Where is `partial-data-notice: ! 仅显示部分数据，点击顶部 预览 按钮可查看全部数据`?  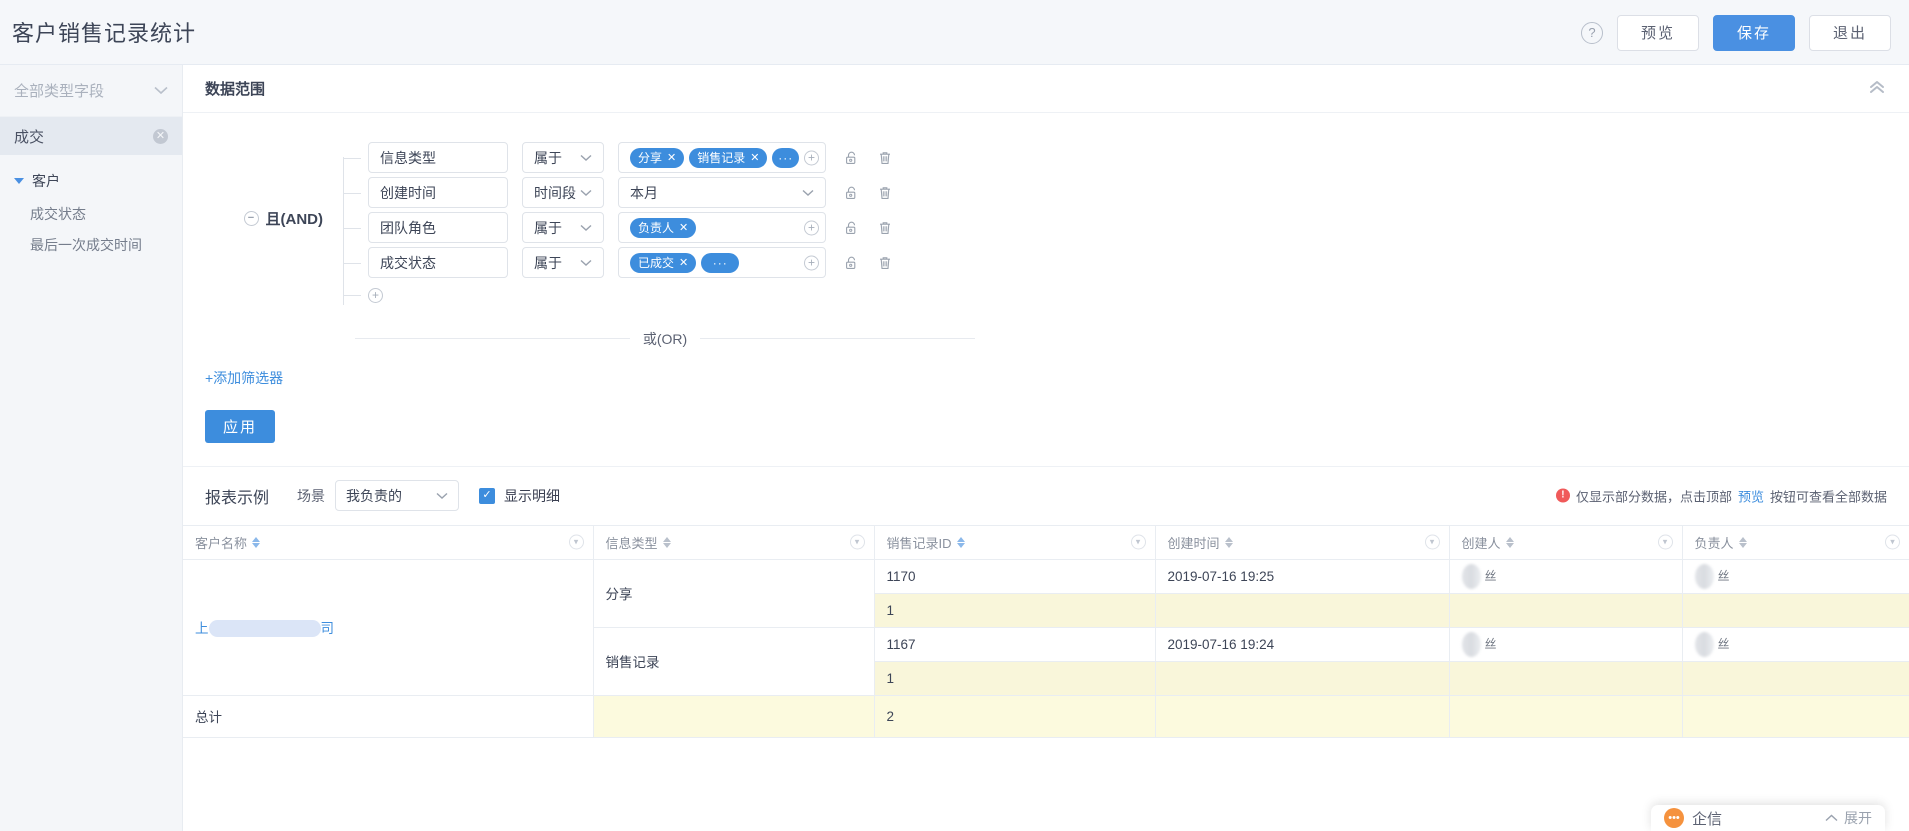 partial-data-notice: ! 仅显示部分数据，点击顶部 预览 按钮可查看全部数据 is located at coordinates (1721, 495).